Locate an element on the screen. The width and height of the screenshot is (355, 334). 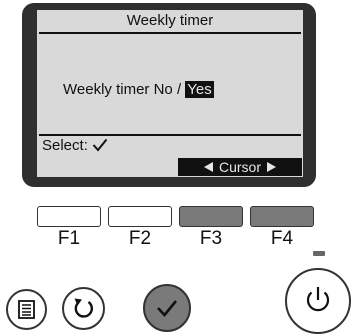
f3-label: F3 is located at coordinates (211, 238).